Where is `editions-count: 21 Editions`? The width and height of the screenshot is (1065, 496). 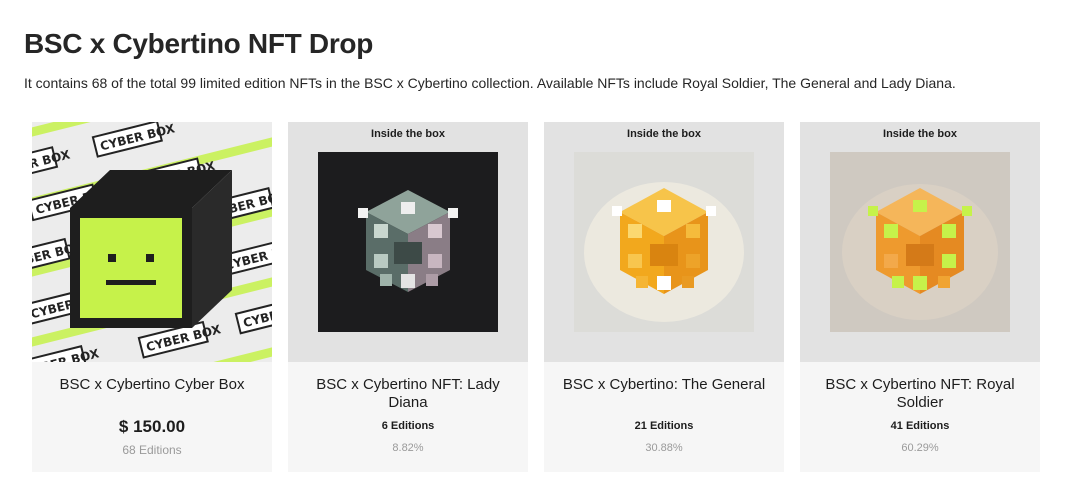
editions-count: 21 Editions is located at coordinates (664, 426).